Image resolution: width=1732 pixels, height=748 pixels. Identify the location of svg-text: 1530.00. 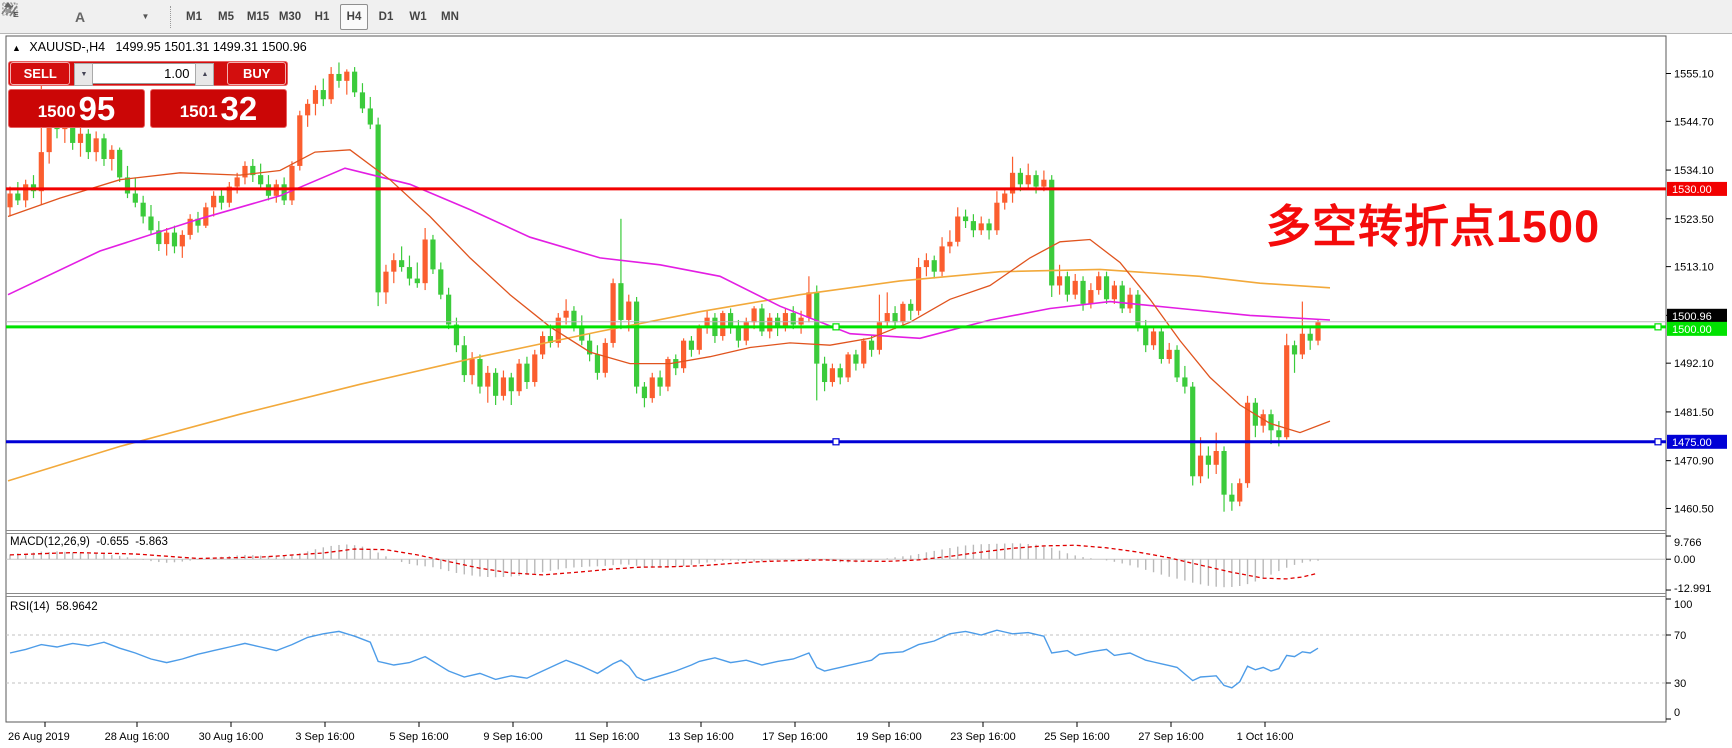
(1692, 190).